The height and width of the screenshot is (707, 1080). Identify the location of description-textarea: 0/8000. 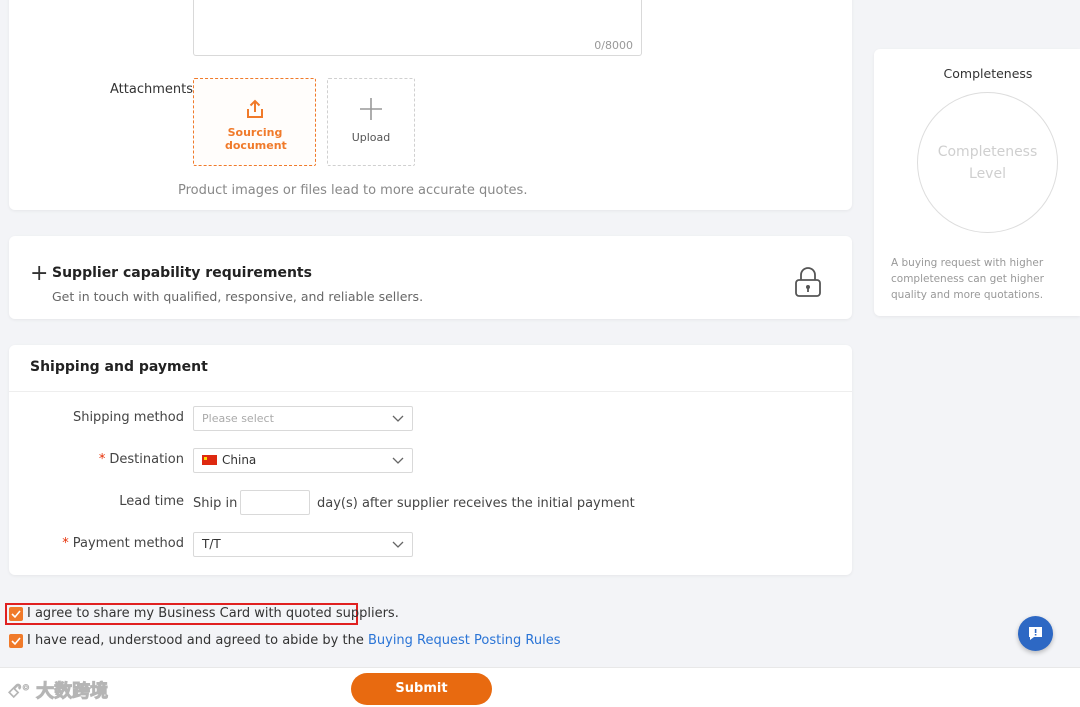
(417, 28).